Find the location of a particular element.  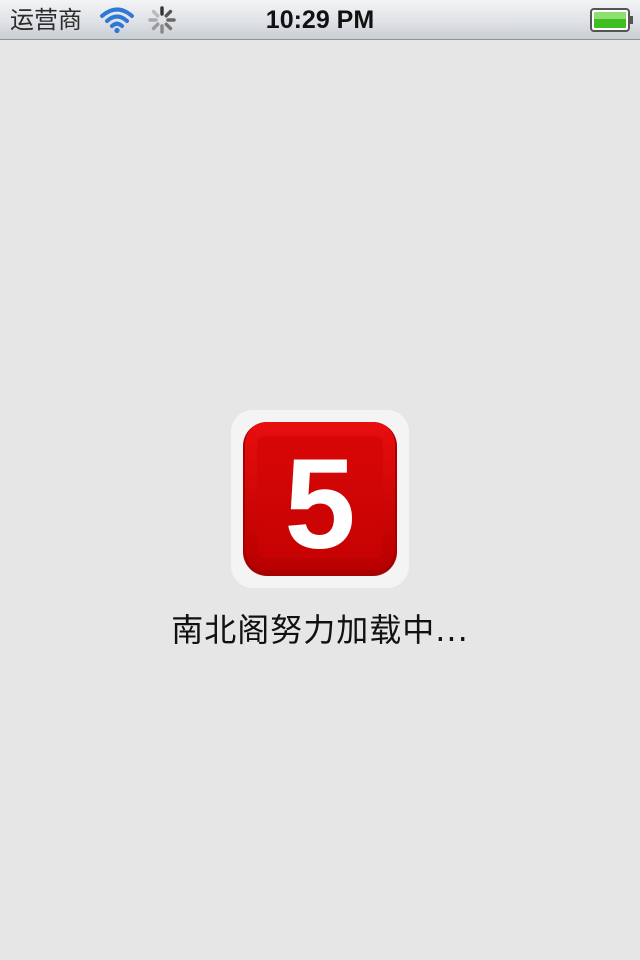

status-time: 10:29 PM is located at coordinates (320, 20).